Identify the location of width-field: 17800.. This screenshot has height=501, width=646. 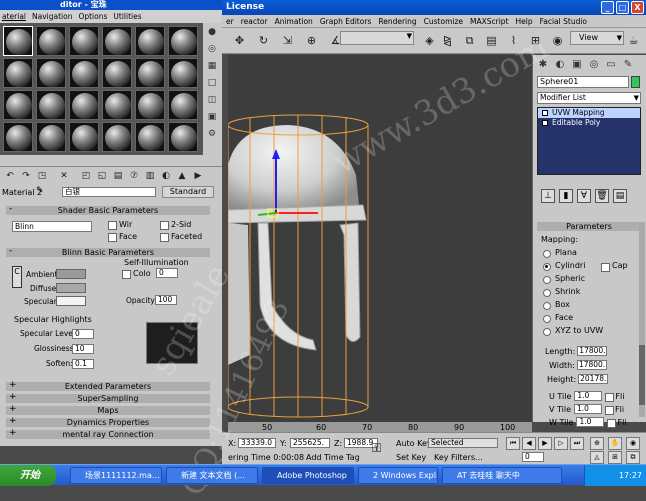
(591, 365).